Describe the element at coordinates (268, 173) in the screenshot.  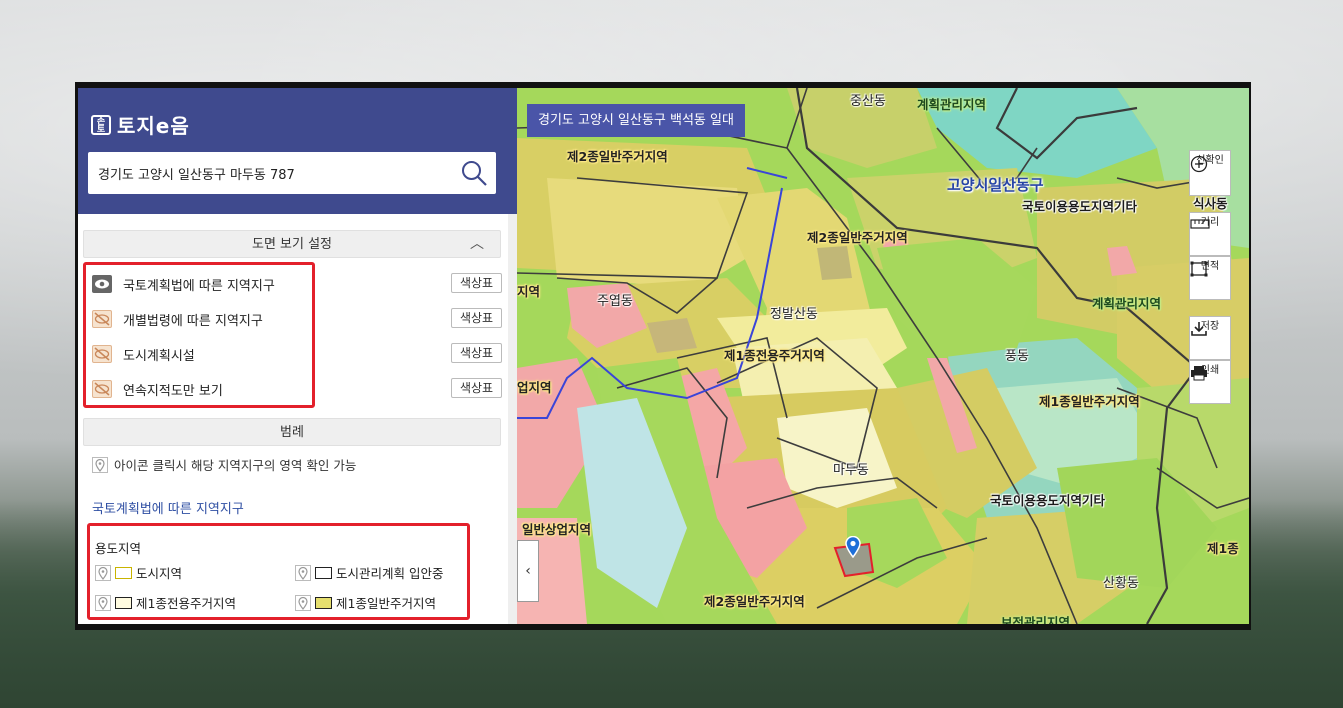
I see `search-input` at that location.